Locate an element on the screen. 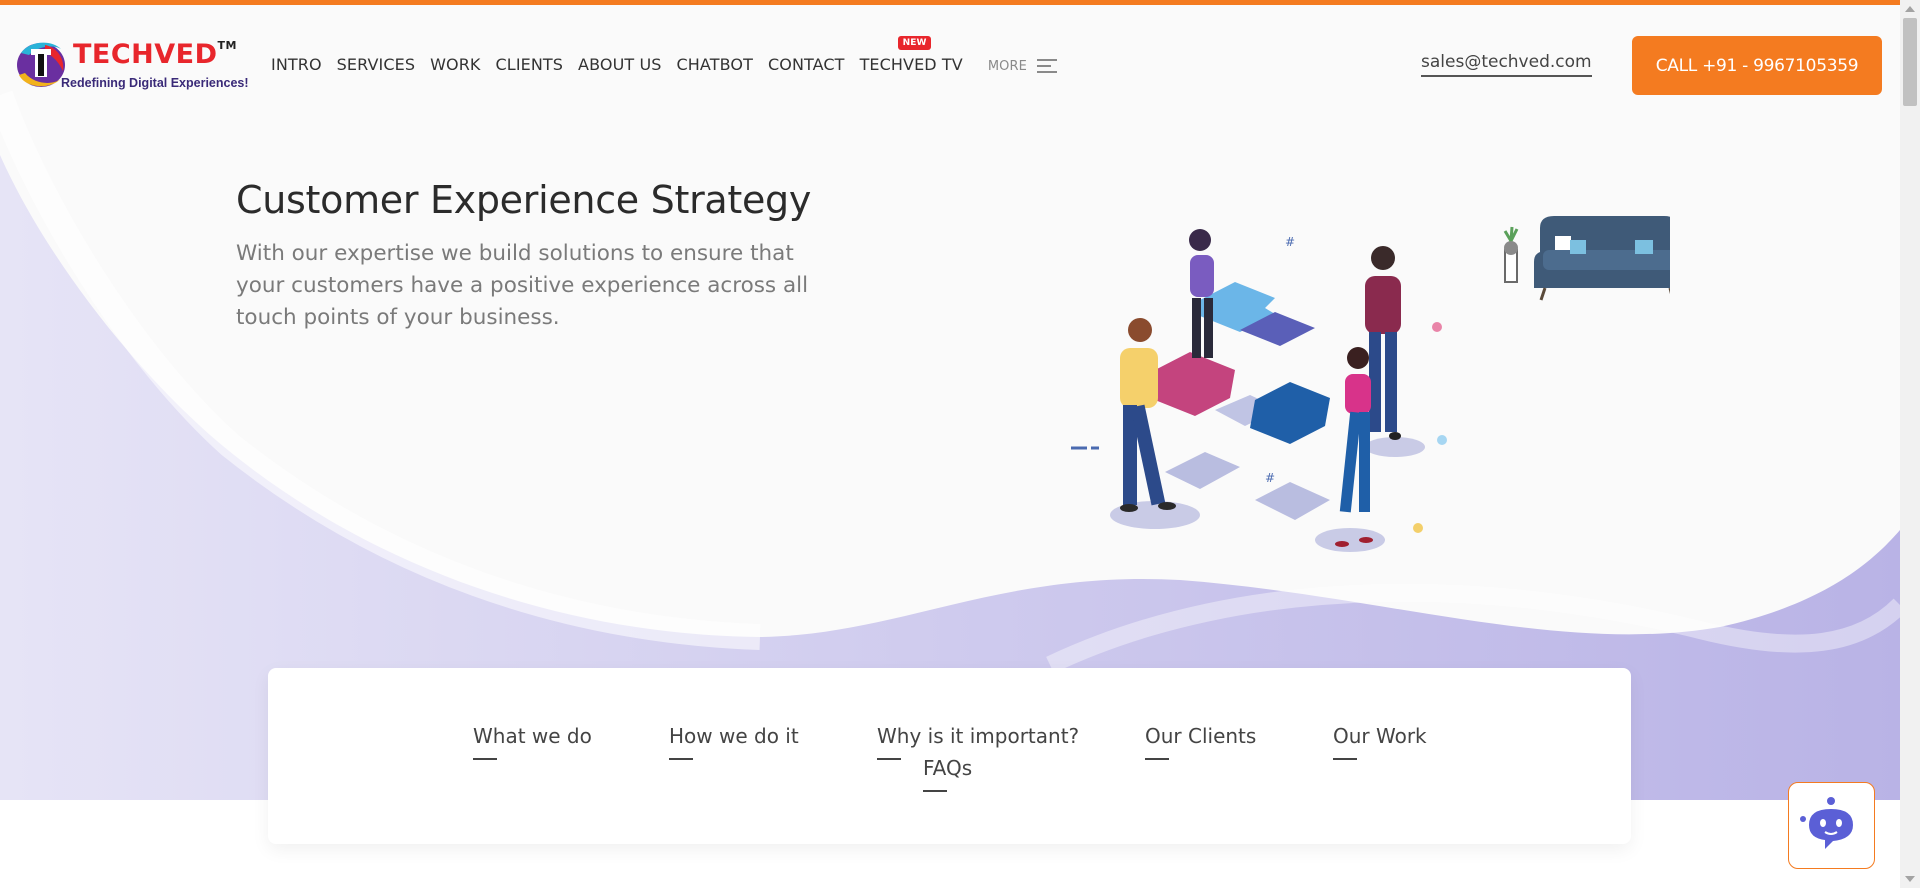  logo-tagline: Redefining Digital Experiences! is located at coordinates (155, 83).